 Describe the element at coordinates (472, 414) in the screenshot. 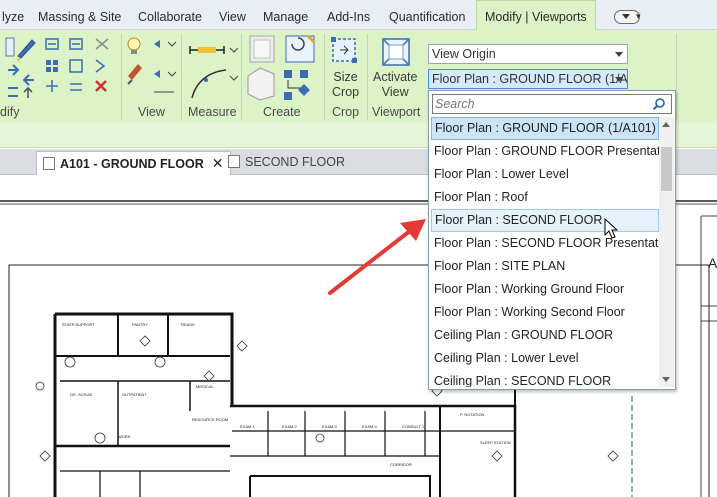

I see `svg-text: P. ROTATION` at that location.